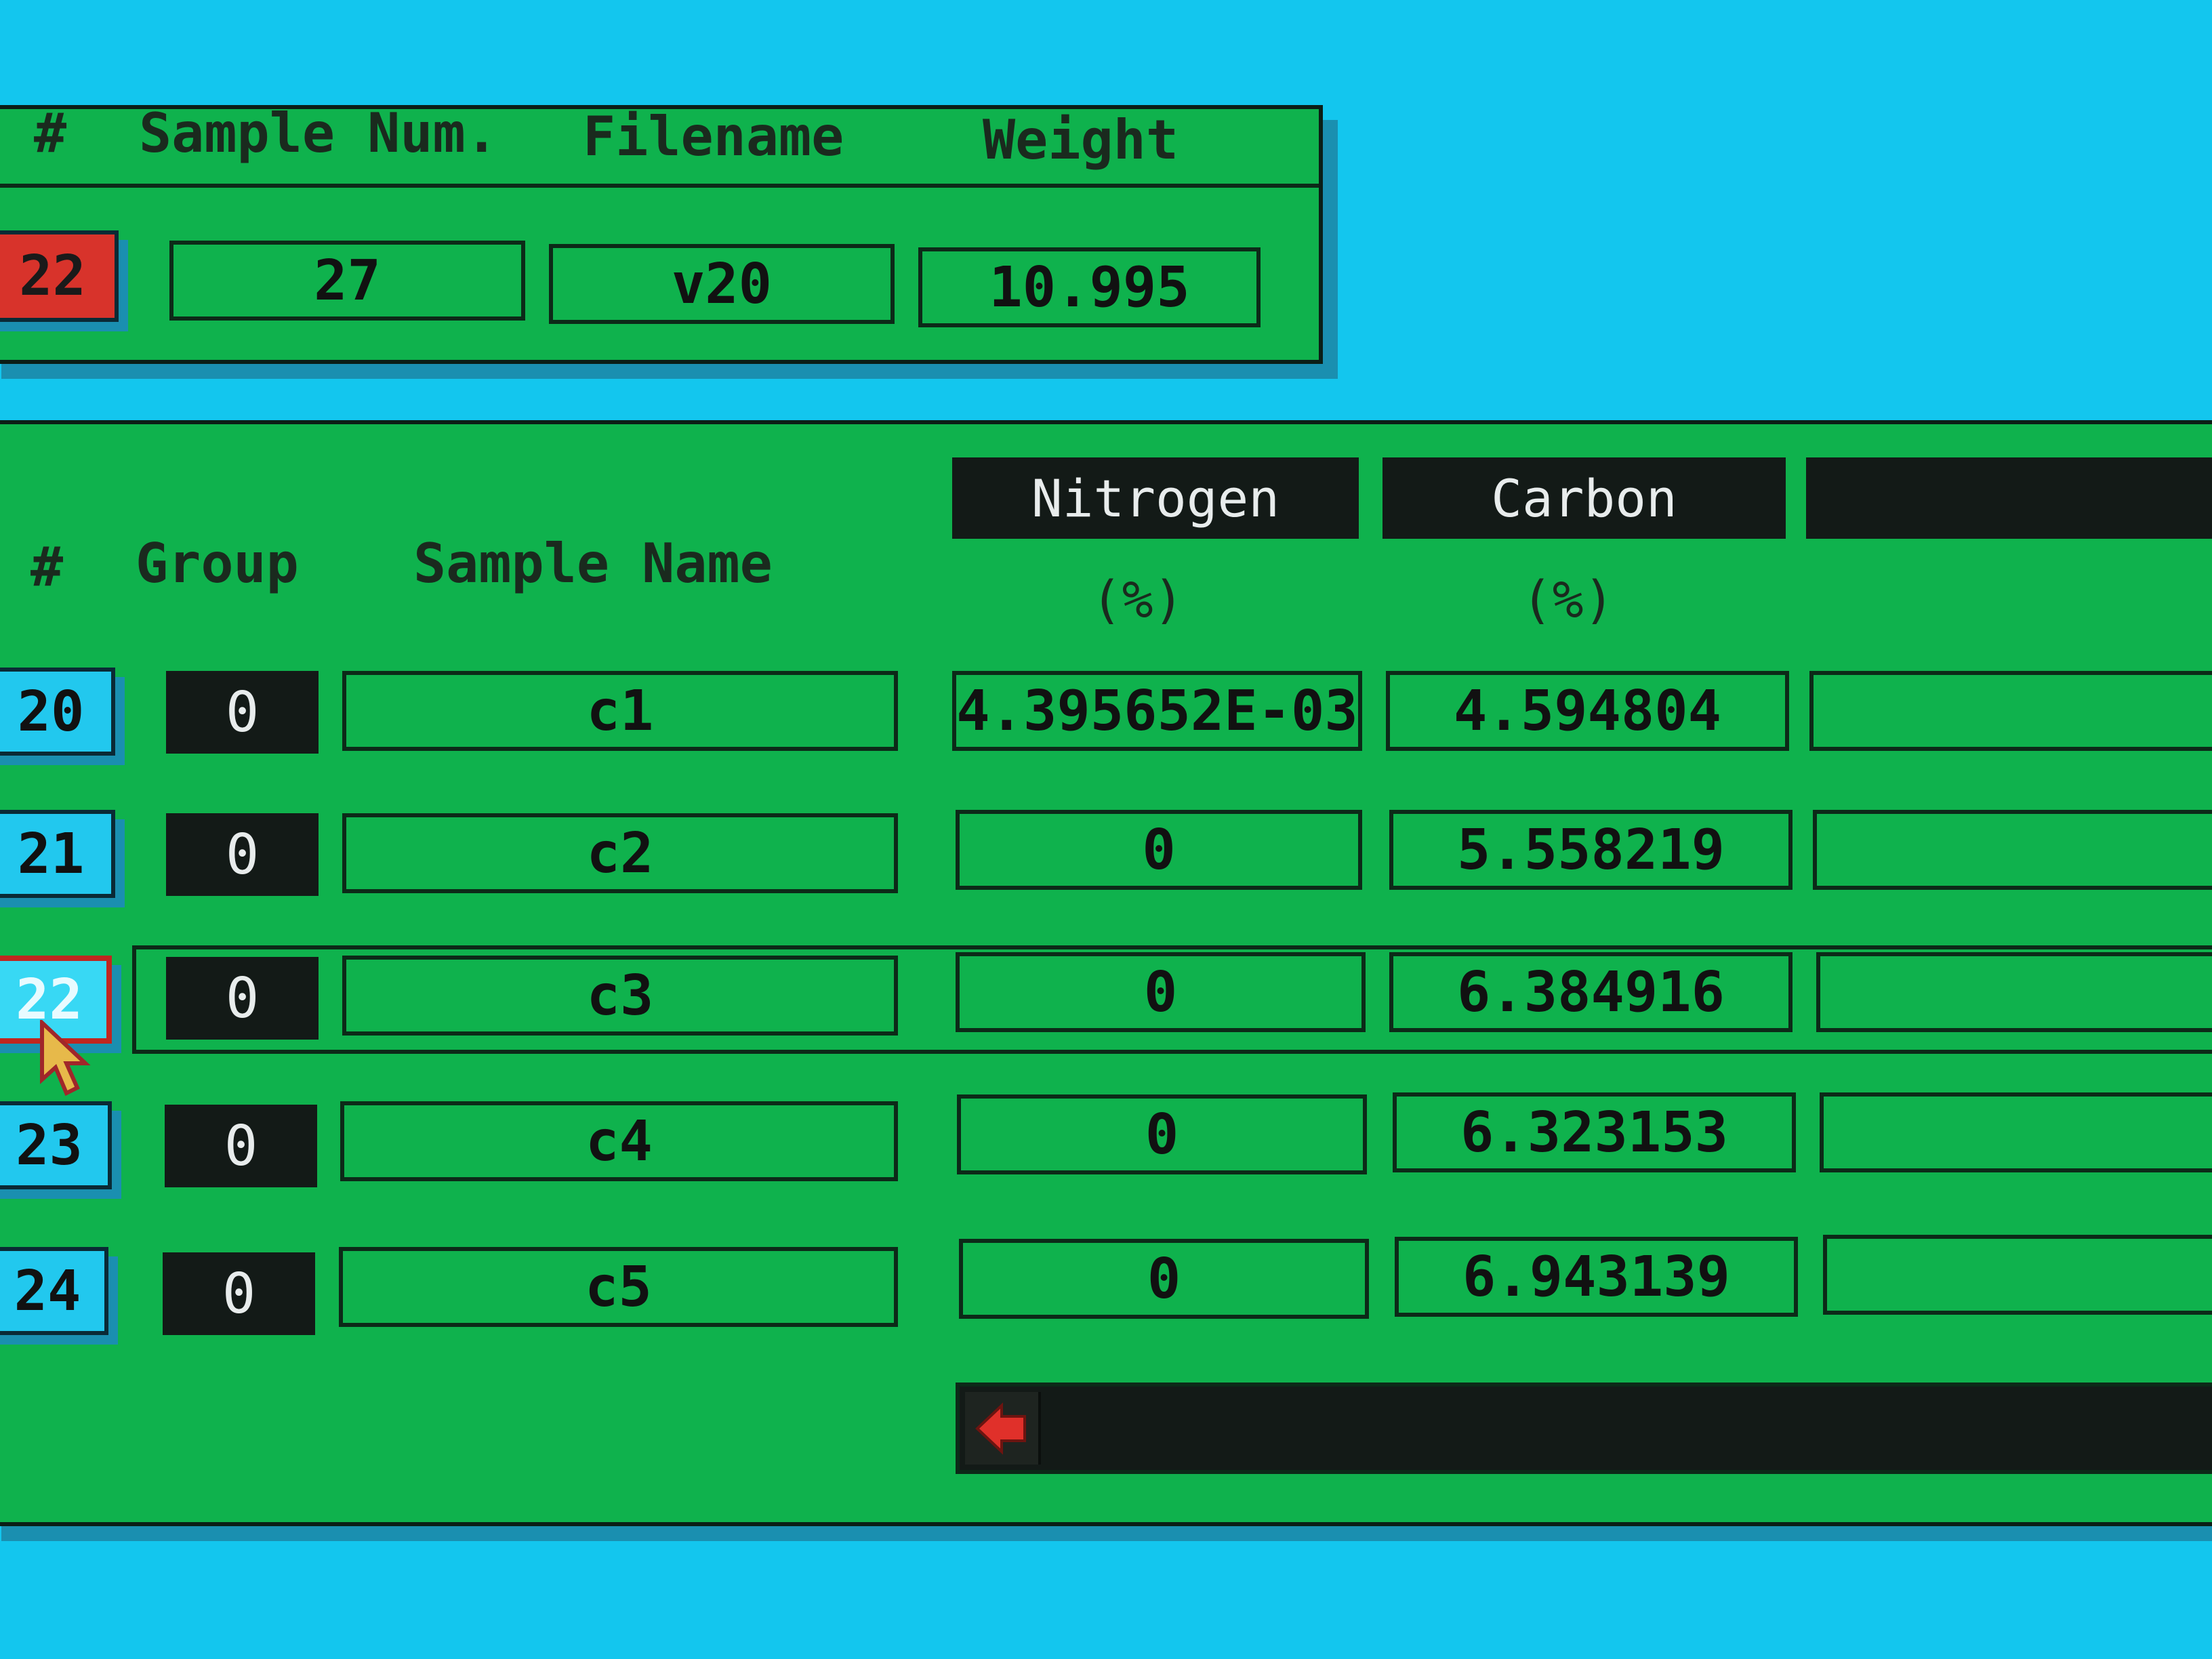 The height and width of the screenshot is (1659, 2212). I want to click on nitrogen-header: Nitrogen, so click(1155, 498).